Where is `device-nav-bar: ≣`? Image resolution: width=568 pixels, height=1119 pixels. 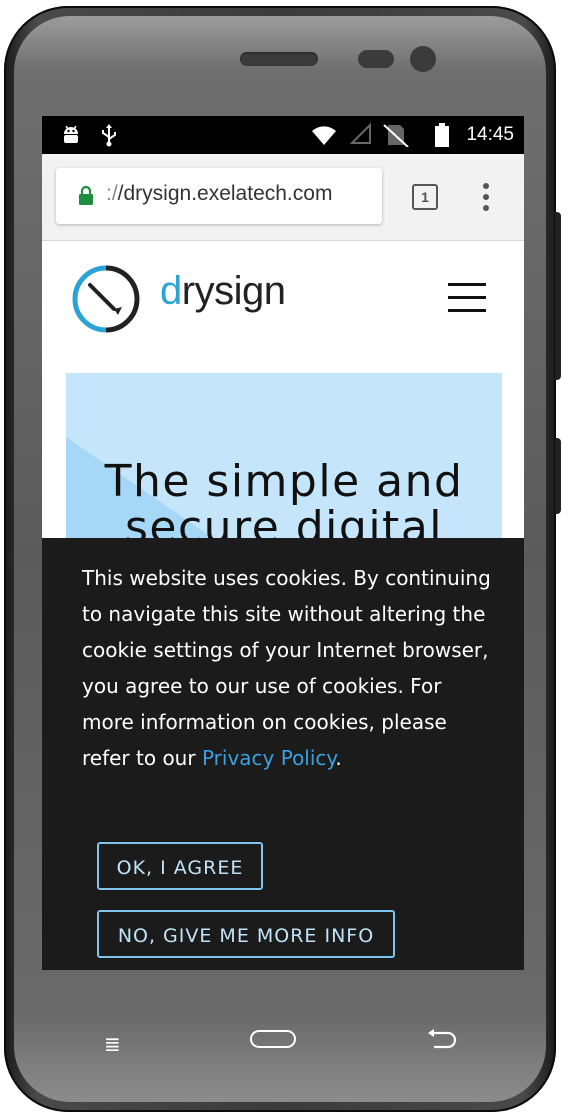
device-nav-bar: ≣ is located at coordinates (283, 1040).